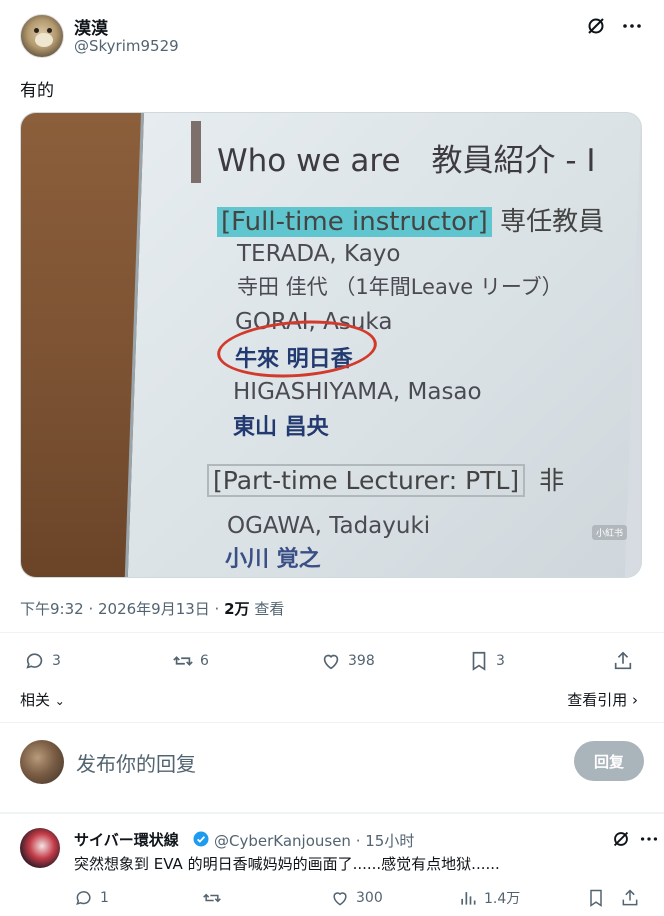 The height and width of the screenshot is (916, 664). I want to click on verified-badge-icon, so click(201, 839).